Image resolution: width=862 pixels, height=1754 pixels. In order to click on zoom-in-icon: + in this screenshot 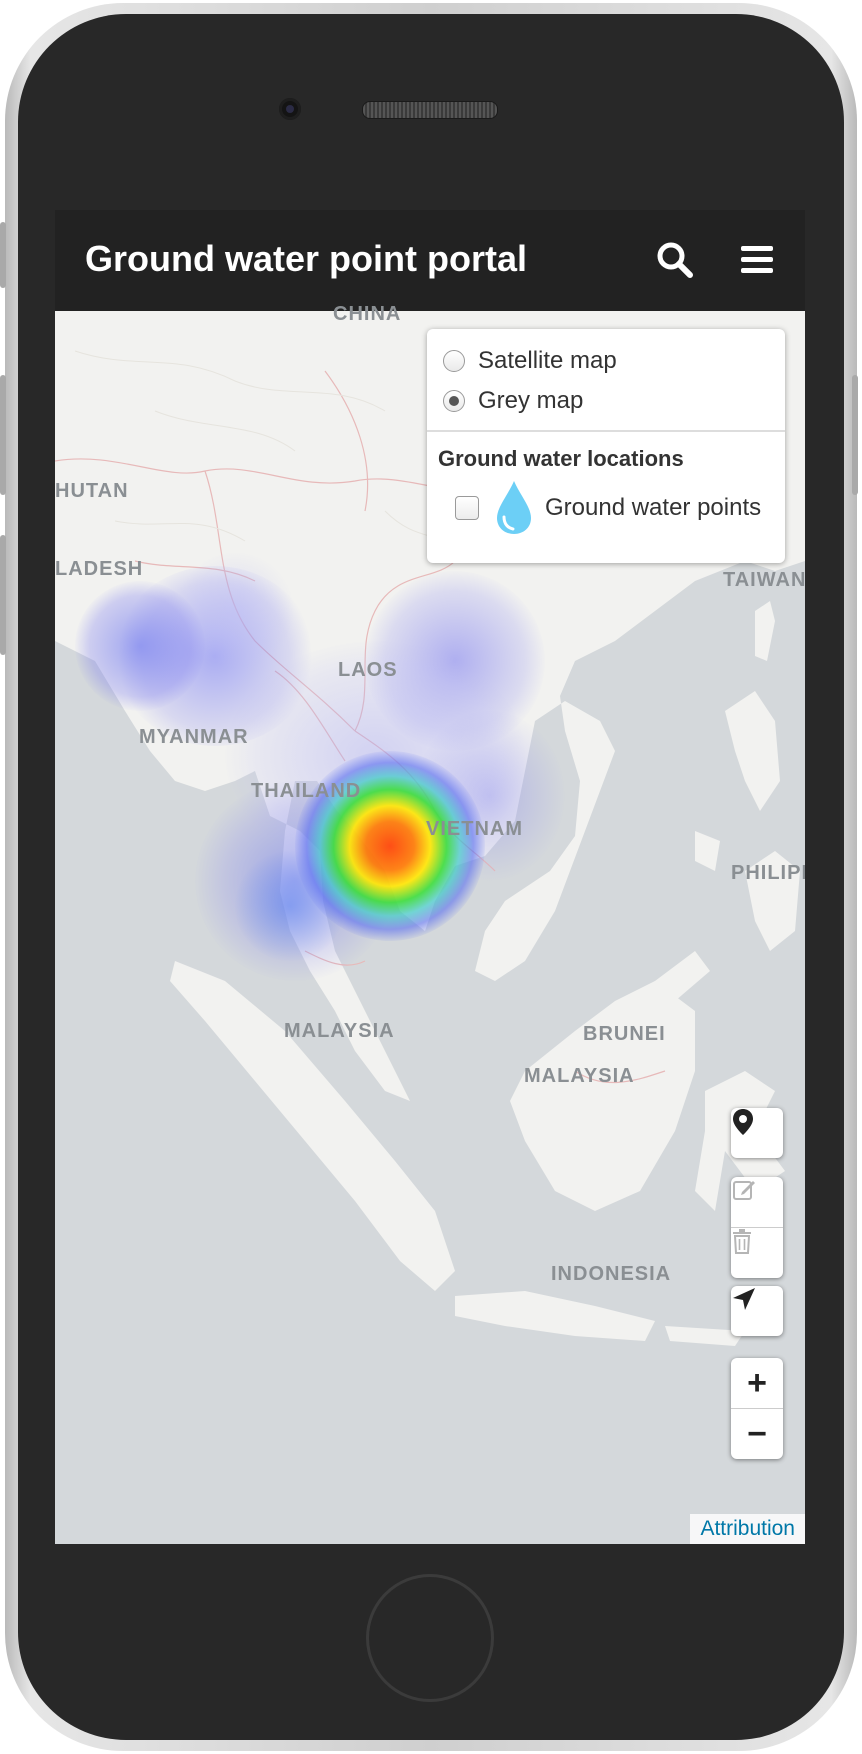, I will do `click(757, 1383)`.